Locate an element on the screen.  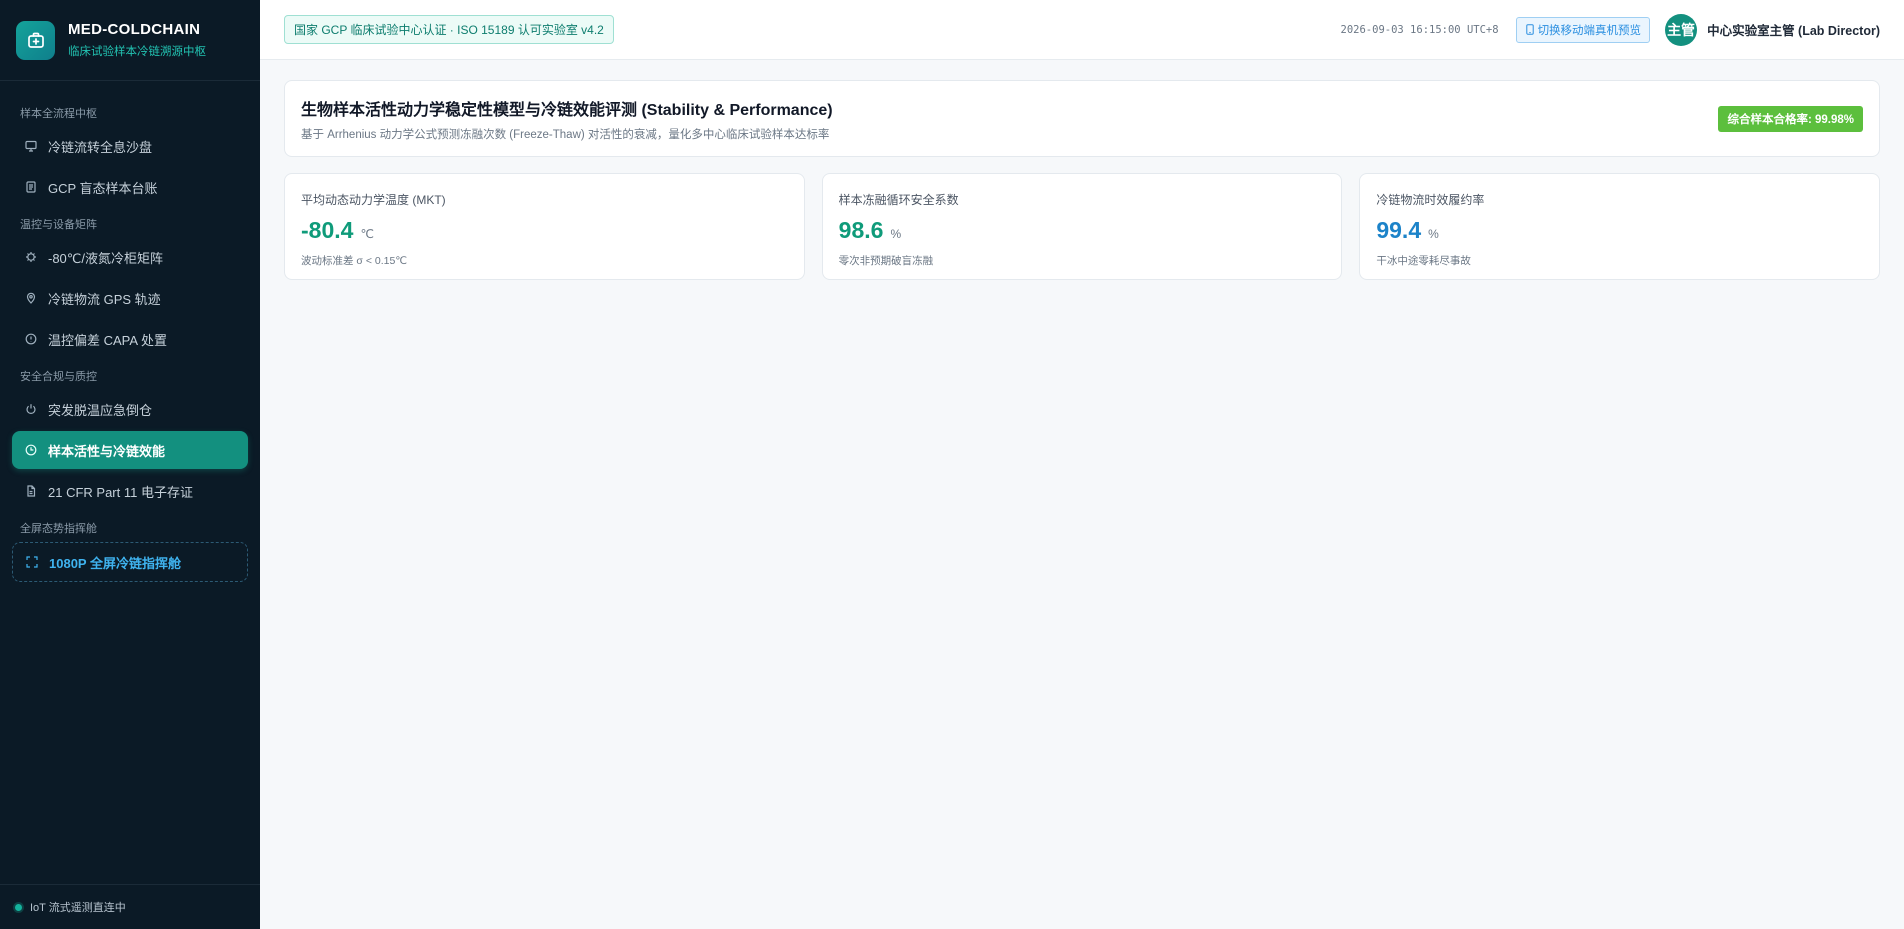
sidebar-item-label: 温控偏差 CAPA 处置 is located at coordinates (107, 340).